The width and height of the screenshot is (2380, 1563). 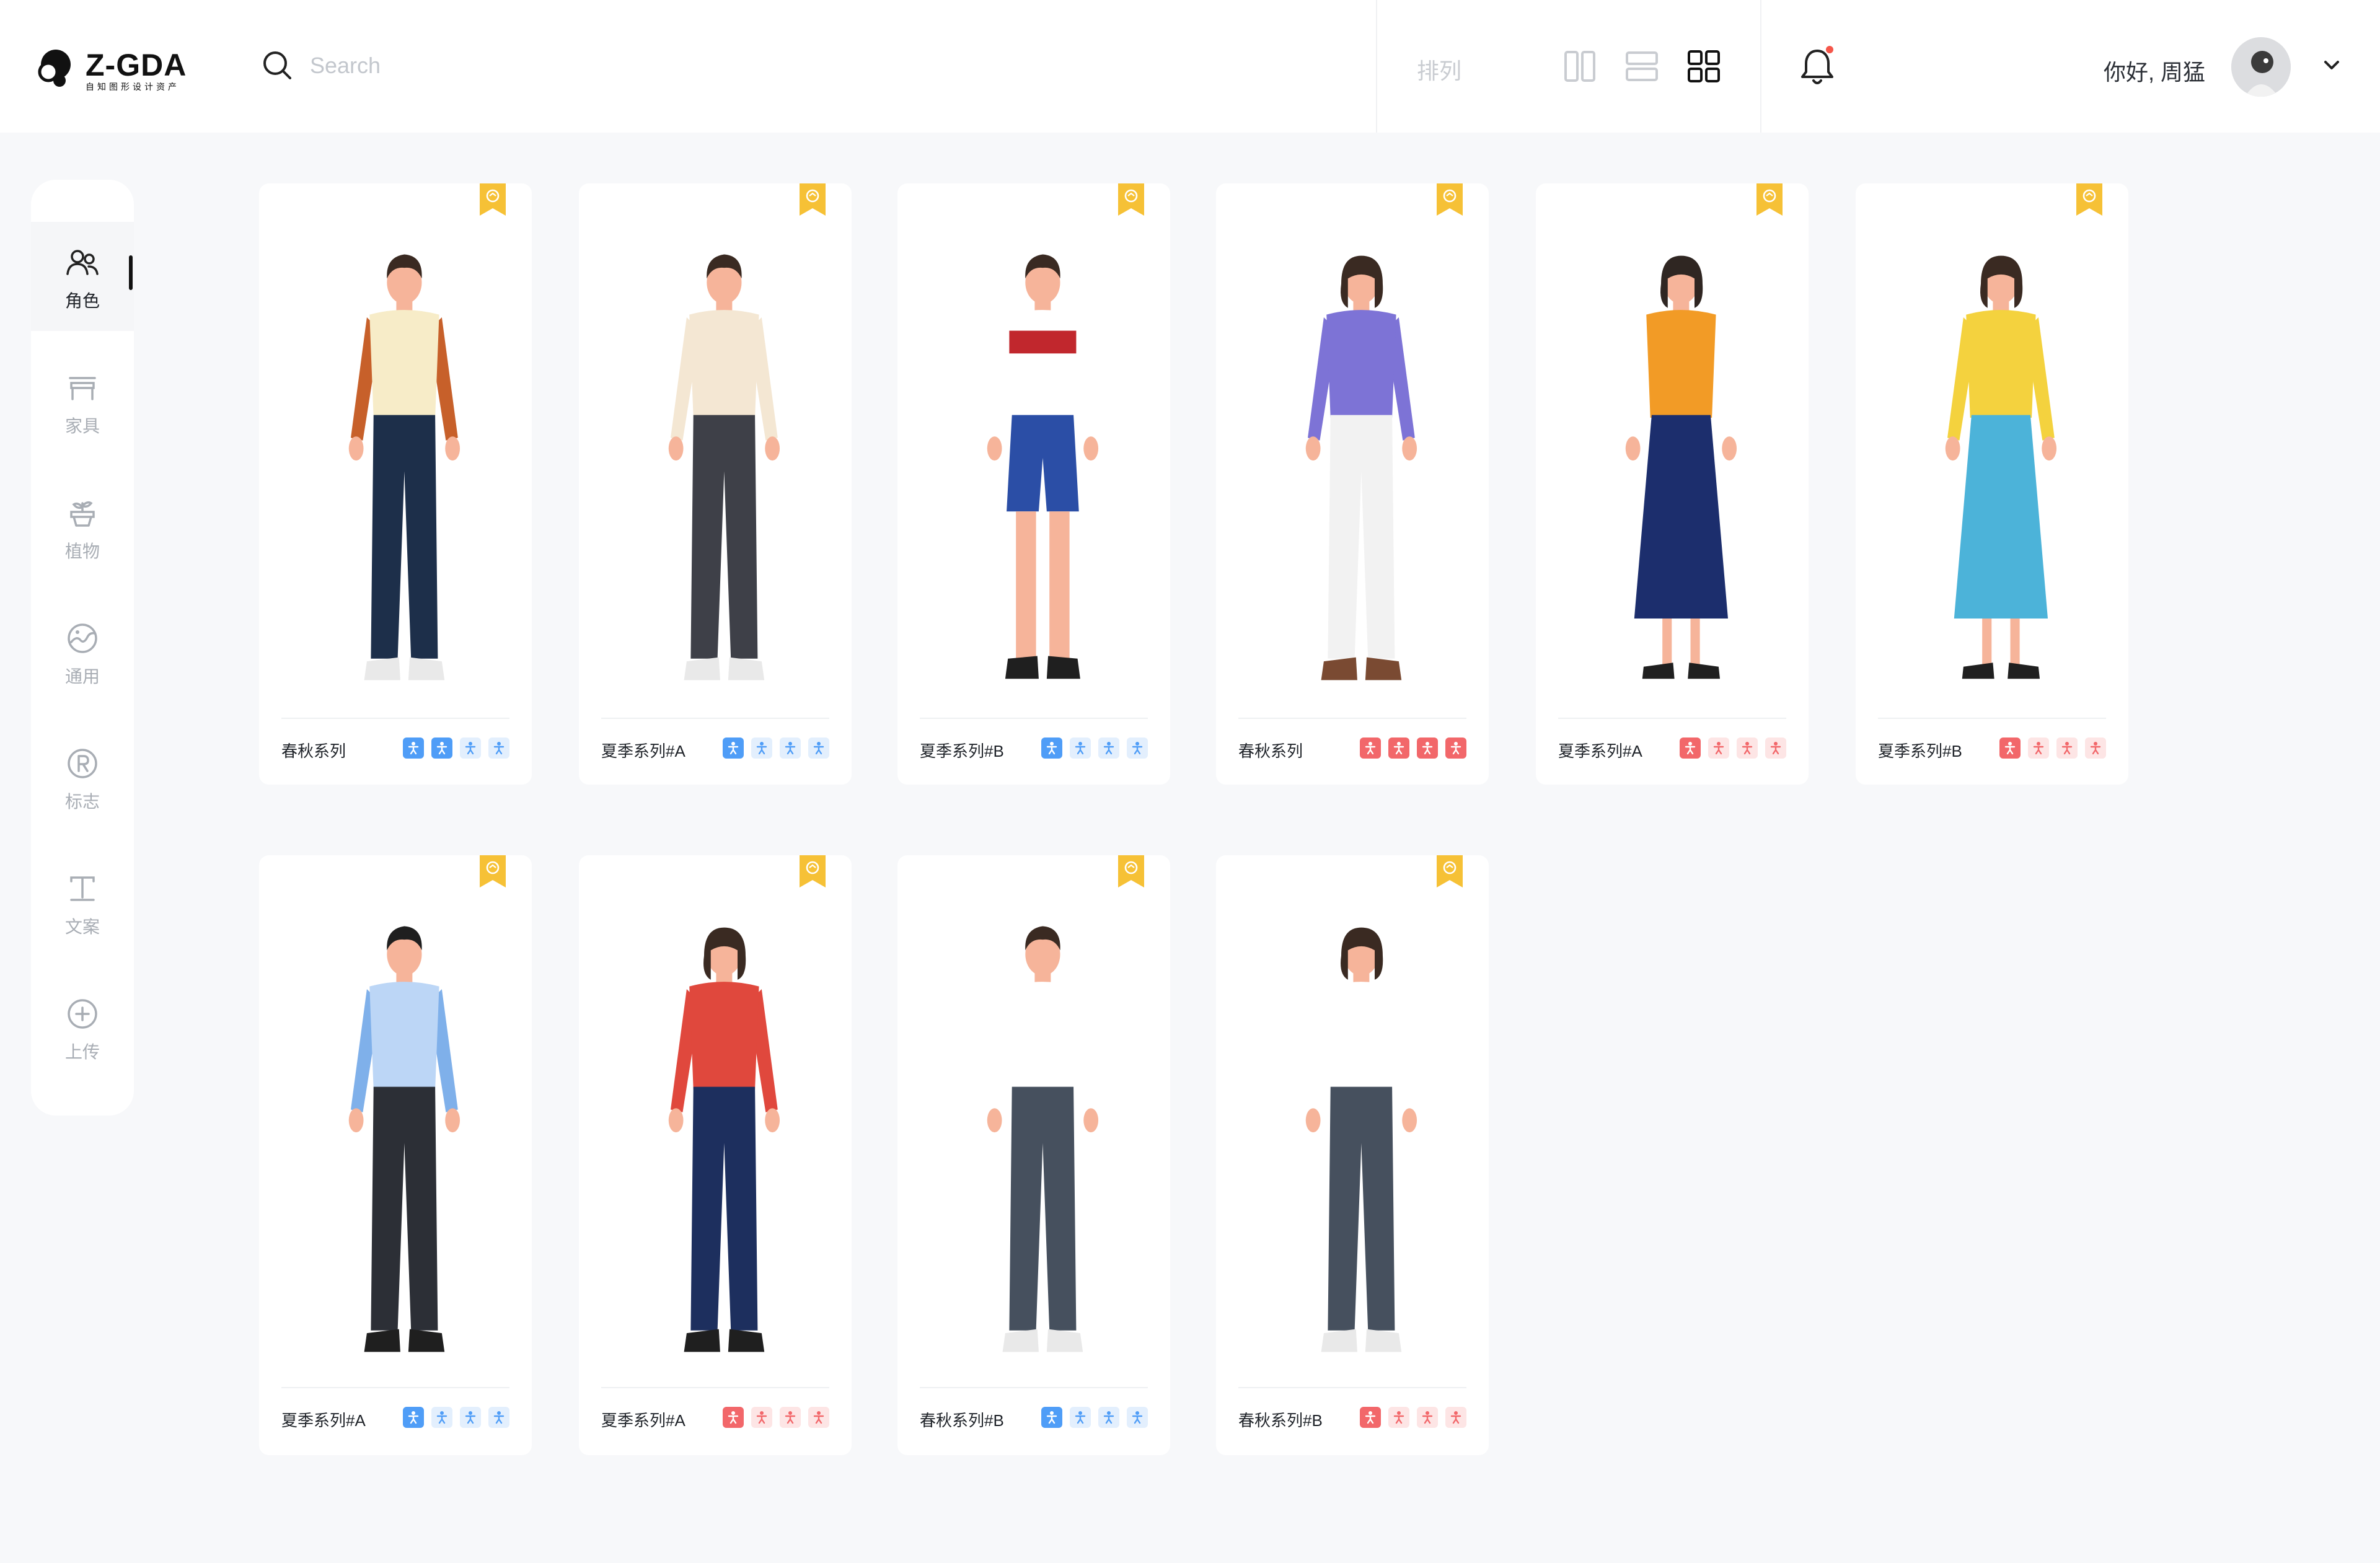 What do you see at coordinates (82, 526) in the screenshot?
I see `sidebar-item-plants: 植物` at bounding box center [82, 526].